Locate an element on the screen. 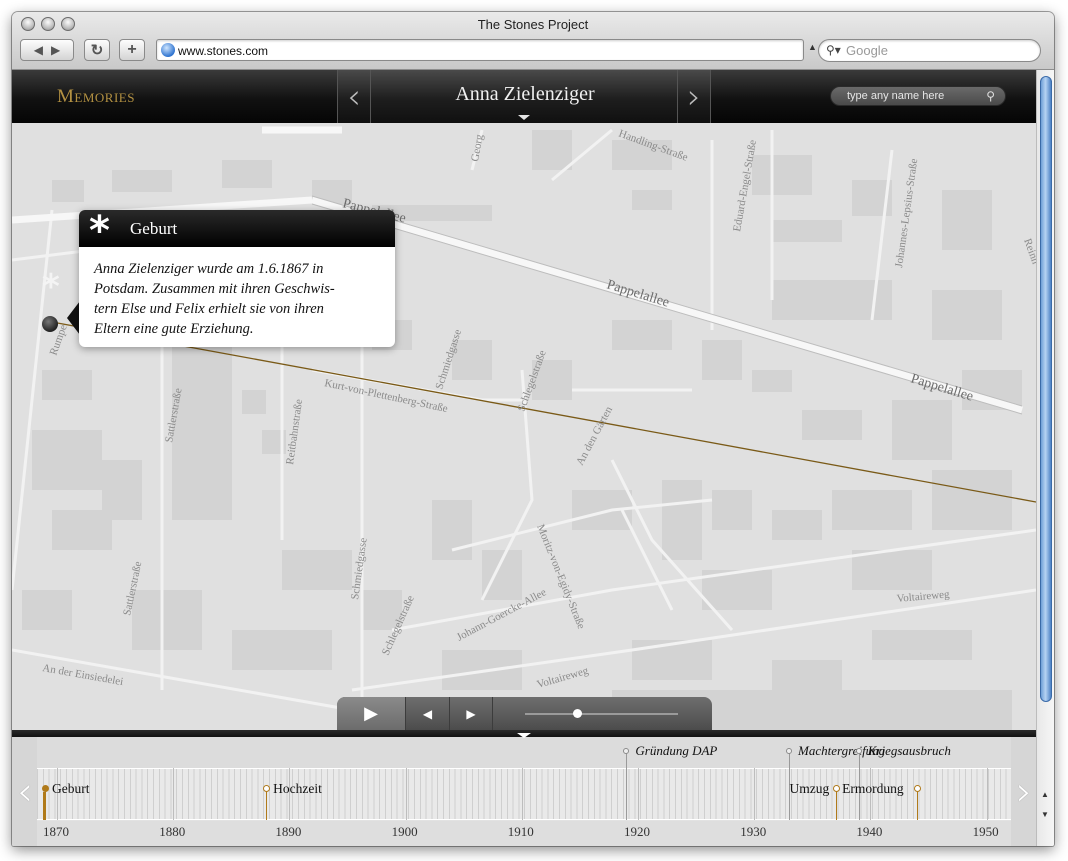 This screenshot has width=1068, height=861. next-person-button: › is located at coordinates (693, 96).